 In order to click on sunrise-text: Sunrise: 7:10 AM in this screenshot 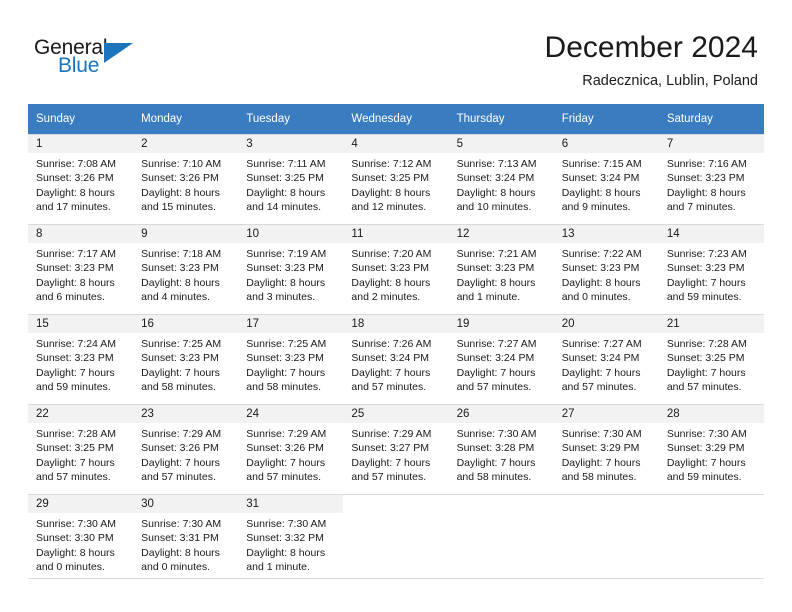, I will do `click(181, 164)`.